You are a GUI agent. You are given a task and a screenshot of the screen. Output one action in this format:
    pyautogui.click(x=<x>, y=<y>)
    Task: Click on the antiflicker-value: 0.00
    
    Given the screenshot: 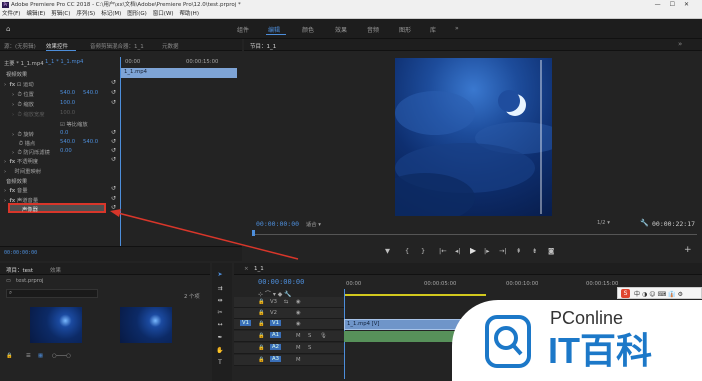 What is the action you would take?
    pyautogui.click(x=66, y=151)
    